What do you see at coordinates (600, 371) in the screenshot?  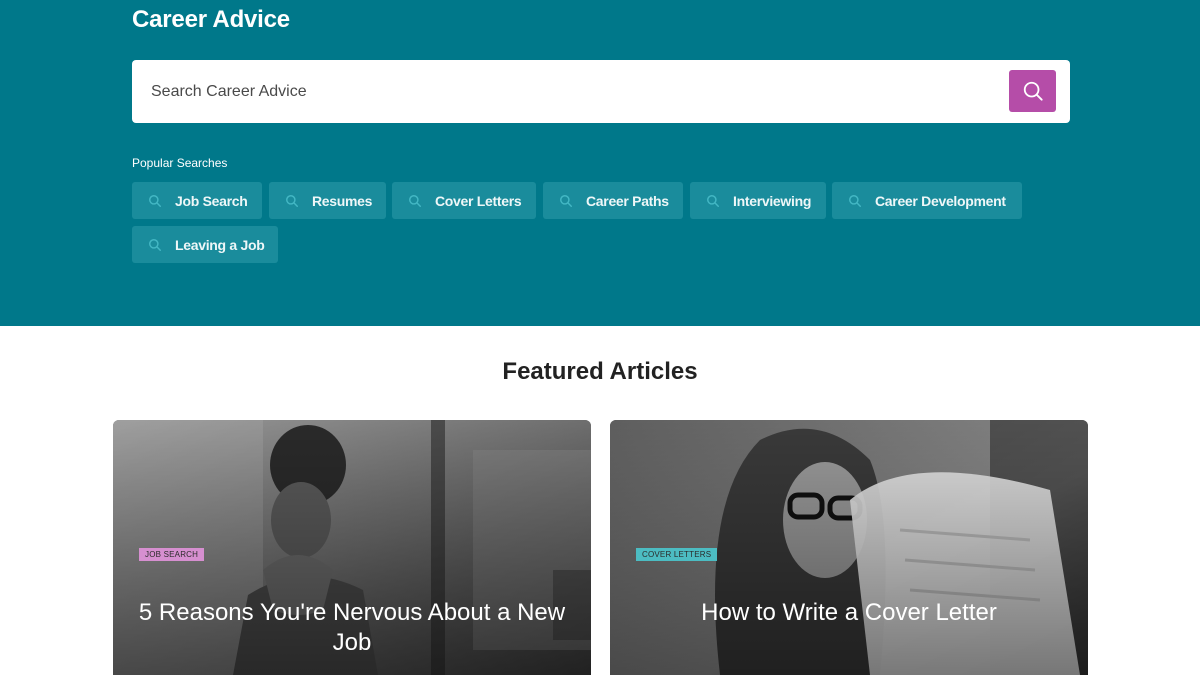 I see `featured-articles-title: Featured Articles` at bounding box center [600, 371].